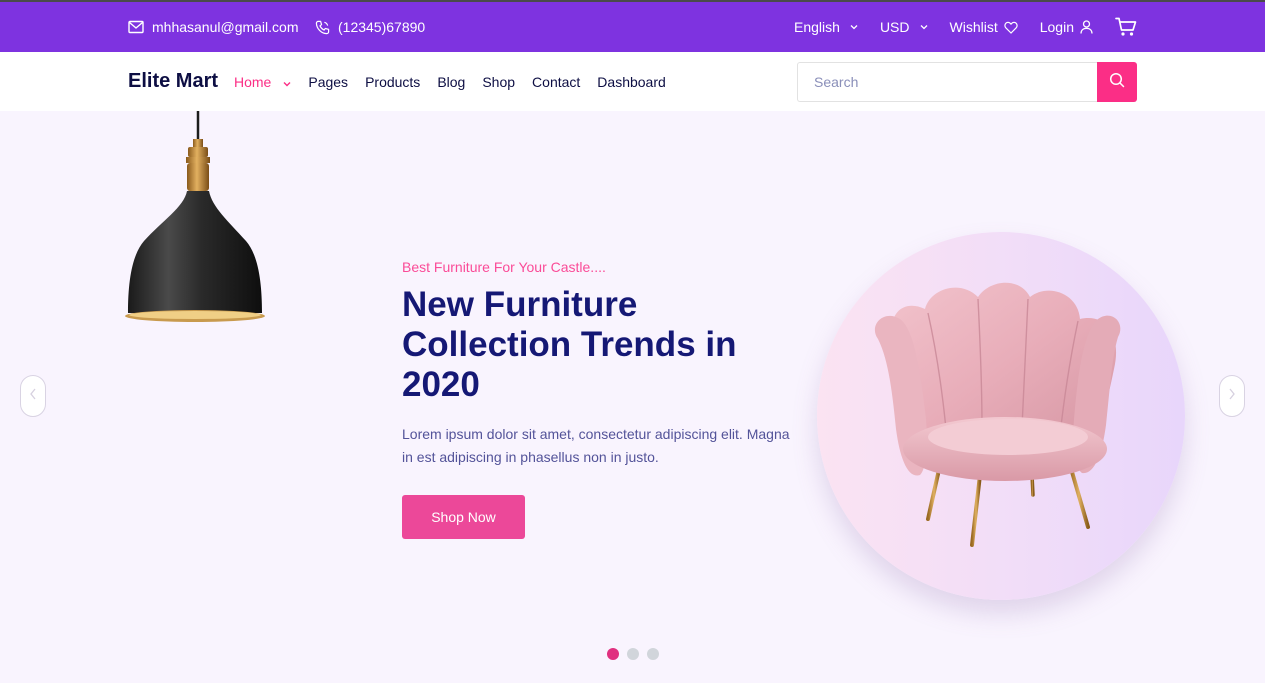 Image resolution: width=1265 pixels, height=684 pixels. I want to click on wishlist-link: Wishlist, so click(984, 27).